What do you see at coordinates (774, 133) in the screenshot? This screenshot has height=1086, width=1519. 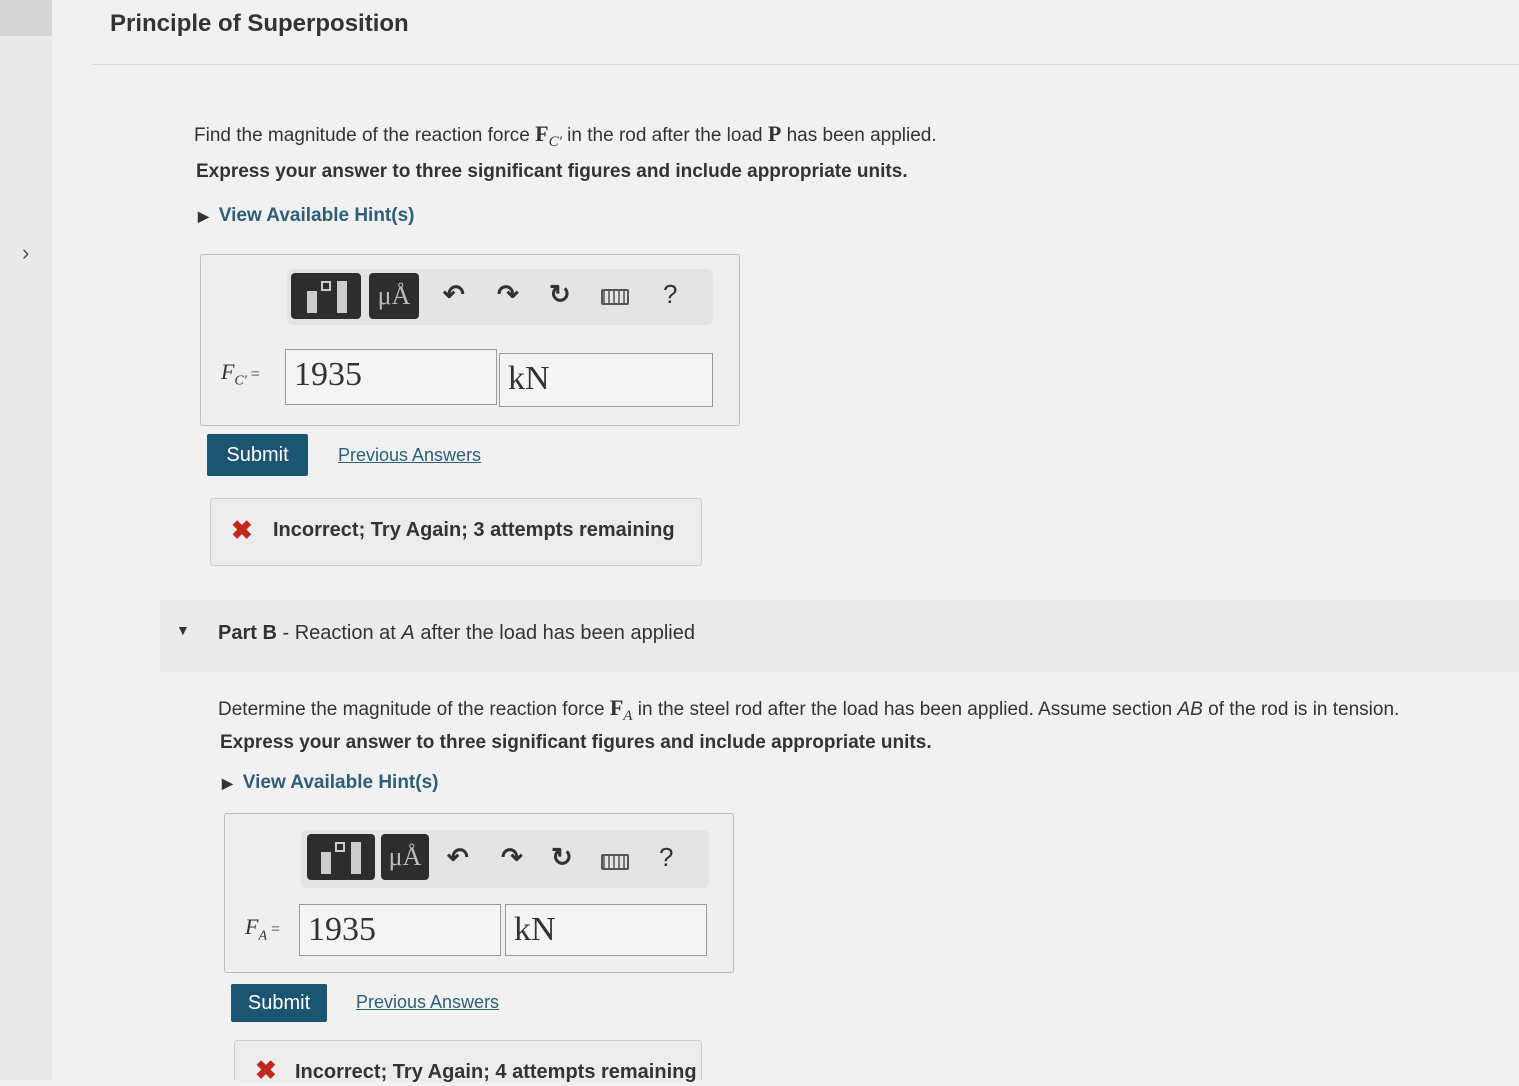 I see `load-symbol: P` at bounding box center [774, 133].